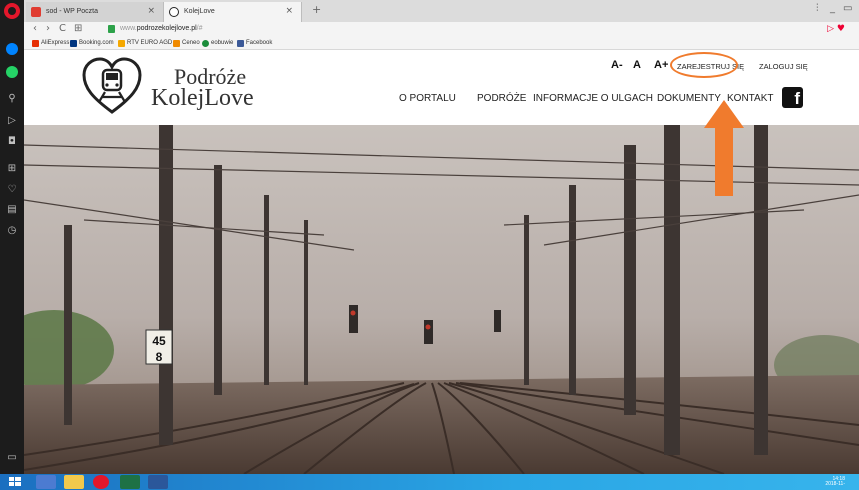 This screenshot has width=859, height=490. What do you see at coordinates (792, 97) in the screenshot?
I see `facebook-icon: f` at bounding box center [792, 97].